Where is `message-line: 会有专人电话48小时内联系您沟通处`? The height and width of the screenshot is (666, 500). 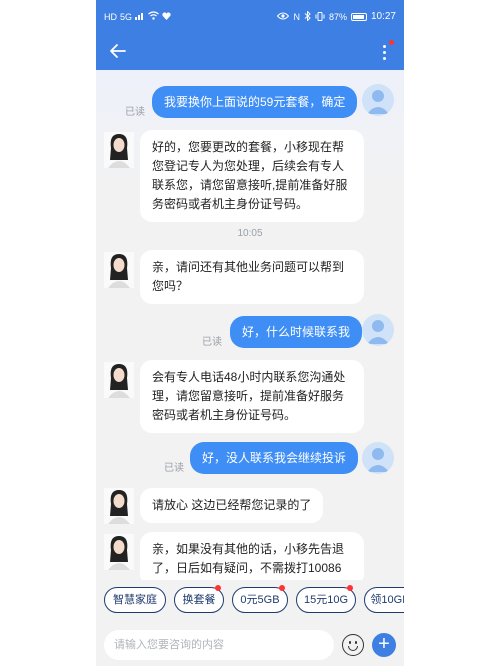
message-line: 会有专人电话48小时内联系您沟通处 is located at coordinates (249, 377).